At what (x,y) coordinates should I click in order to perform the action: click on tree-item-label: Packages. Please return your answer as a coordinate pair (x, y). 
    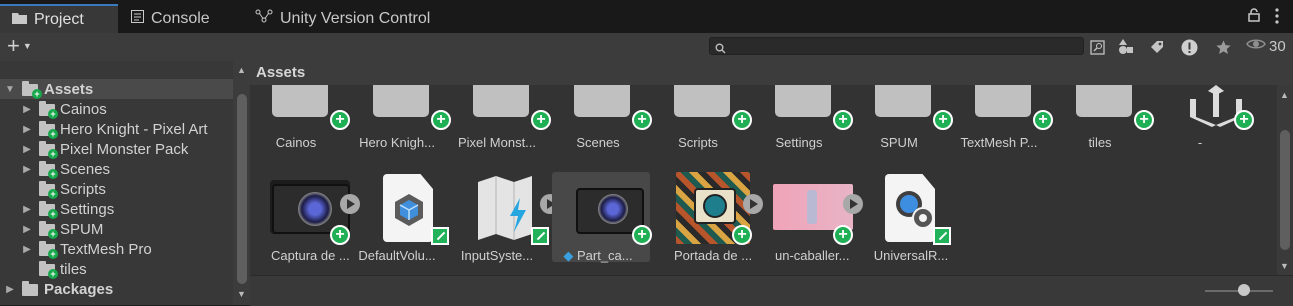
    Looking at the image, I should click on (79, 289).